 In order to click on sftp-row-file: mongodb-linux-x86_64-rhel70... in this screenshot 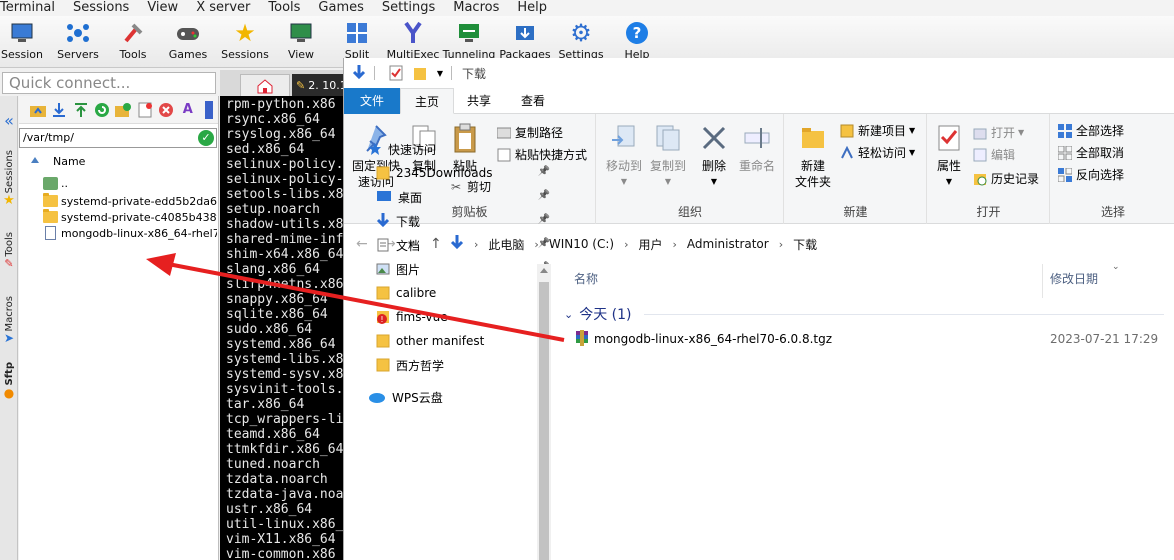, I will do `click(130, 233)`.